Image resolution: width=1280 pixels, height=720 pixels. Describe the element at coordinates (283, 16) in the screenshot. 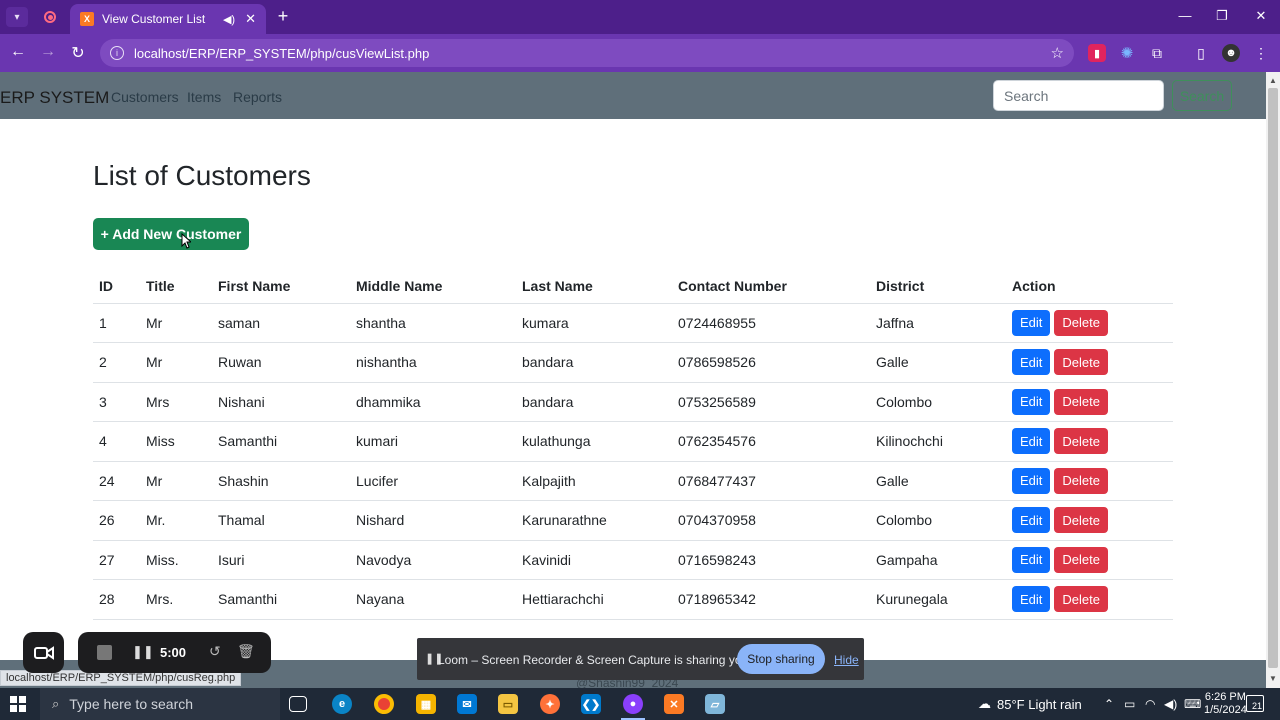

I see `new-tab-plus-icon: +` at that location.